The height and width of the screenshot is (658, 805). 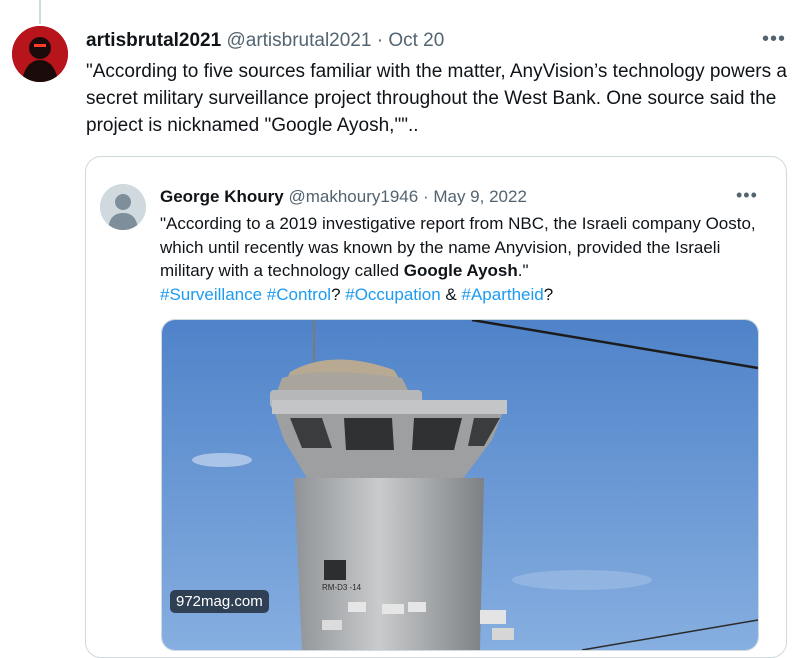 I want to click on red-portrait-avatar-icon, so click(x=40, y=54).